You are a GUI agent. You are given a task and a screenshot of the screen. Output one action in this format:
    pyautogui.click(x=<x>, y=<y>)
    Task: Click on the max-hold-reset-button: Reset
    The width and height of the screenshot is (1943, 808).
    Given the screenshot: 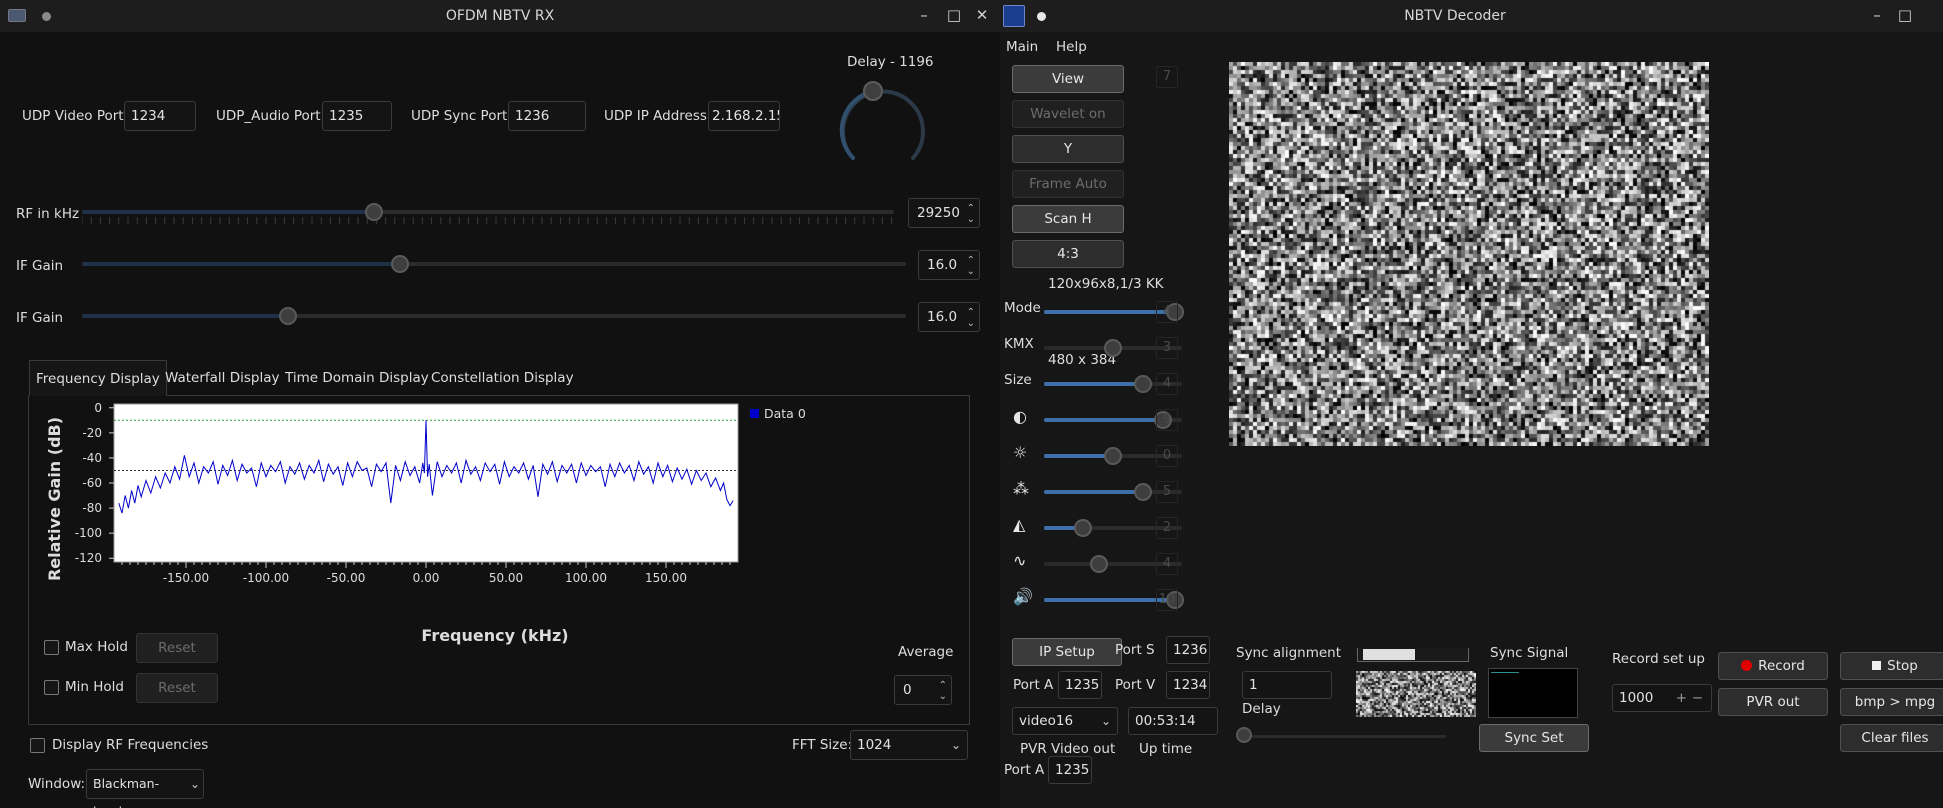 What is the action you would take?
    pyautogui.click(x=177, y=648)
    